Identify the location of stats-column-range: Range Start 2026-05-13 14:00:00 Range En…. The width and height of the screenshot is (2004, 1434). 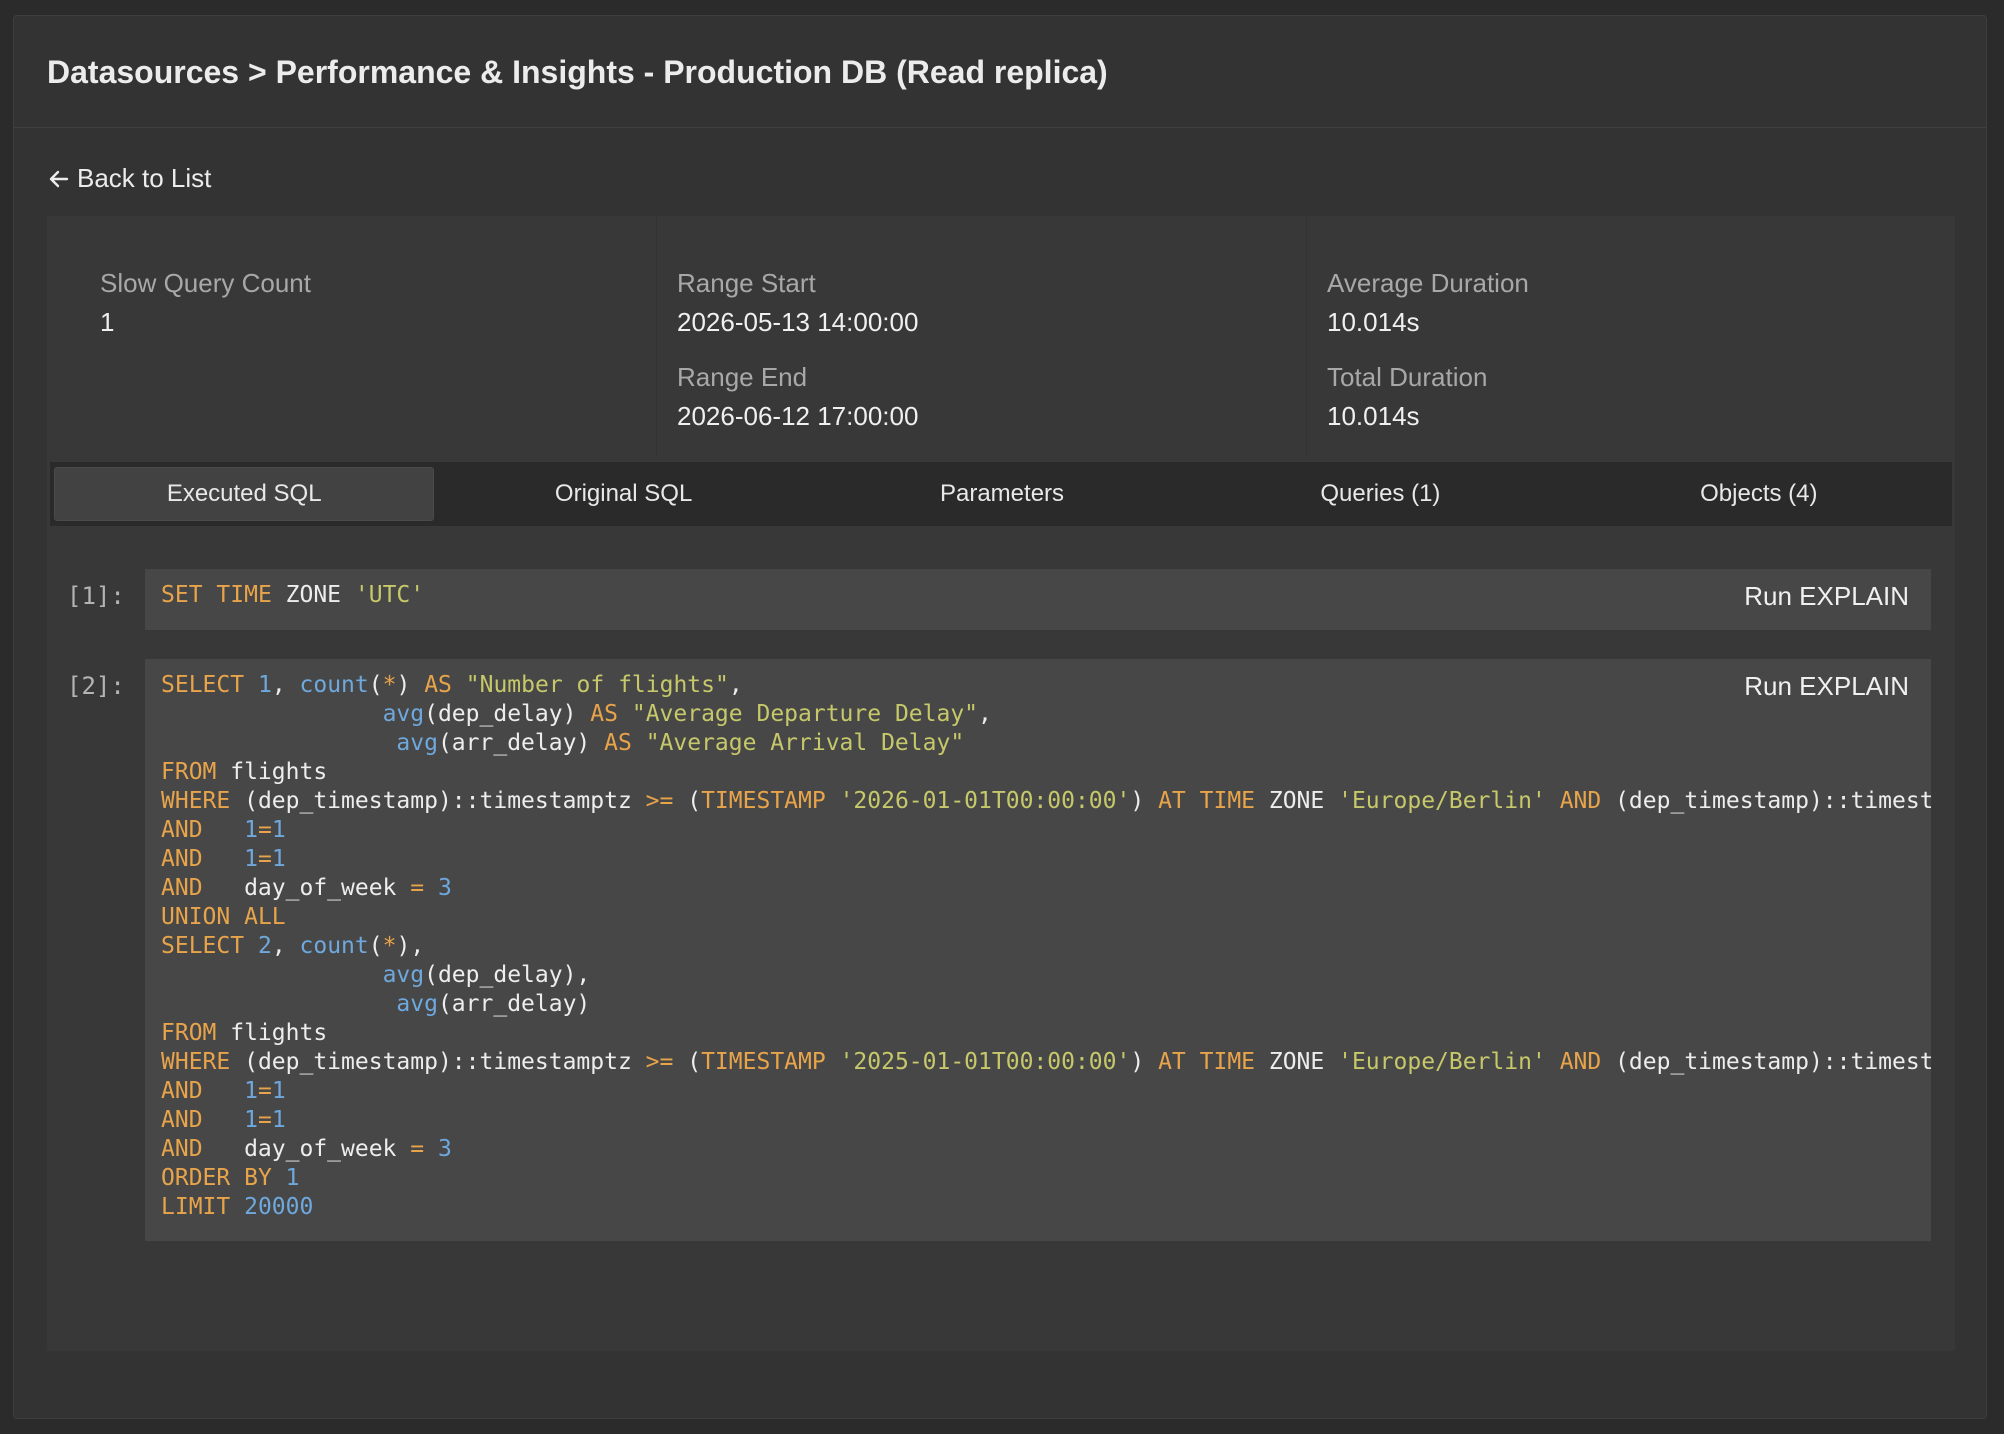
(982, 336).